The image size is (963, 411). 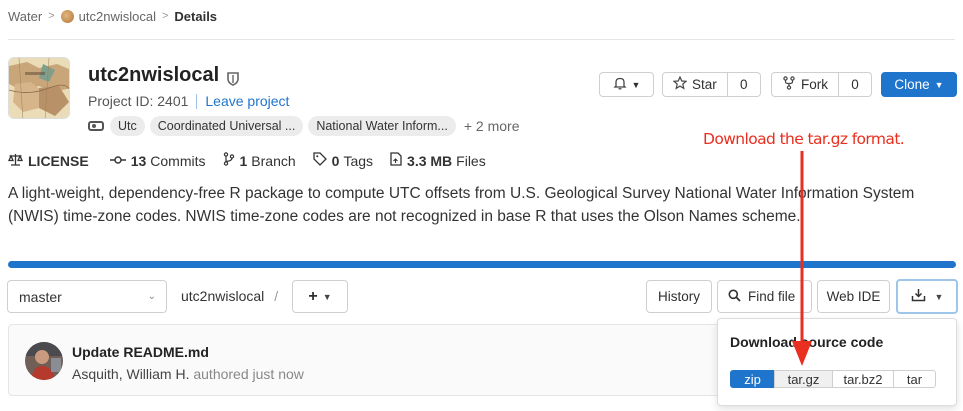 I want to click on annotation-text: Download the tar.gz format., so click(x=804, y=139).